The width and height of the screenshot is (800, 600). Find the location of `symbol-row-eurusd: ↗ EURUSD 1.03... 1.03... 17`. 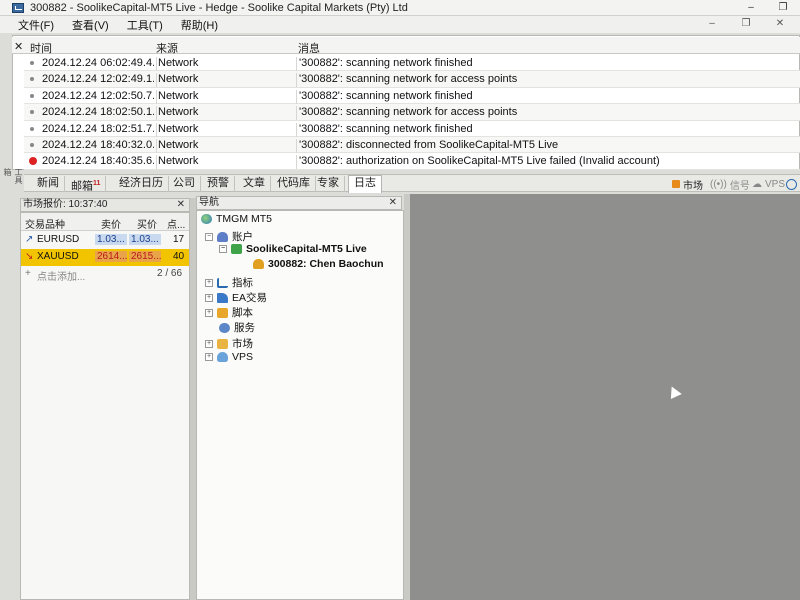

symbol-row-eurusd: ↗ EURUSD 1.03... 1.03... 17 is located at coordinates (105, 240).